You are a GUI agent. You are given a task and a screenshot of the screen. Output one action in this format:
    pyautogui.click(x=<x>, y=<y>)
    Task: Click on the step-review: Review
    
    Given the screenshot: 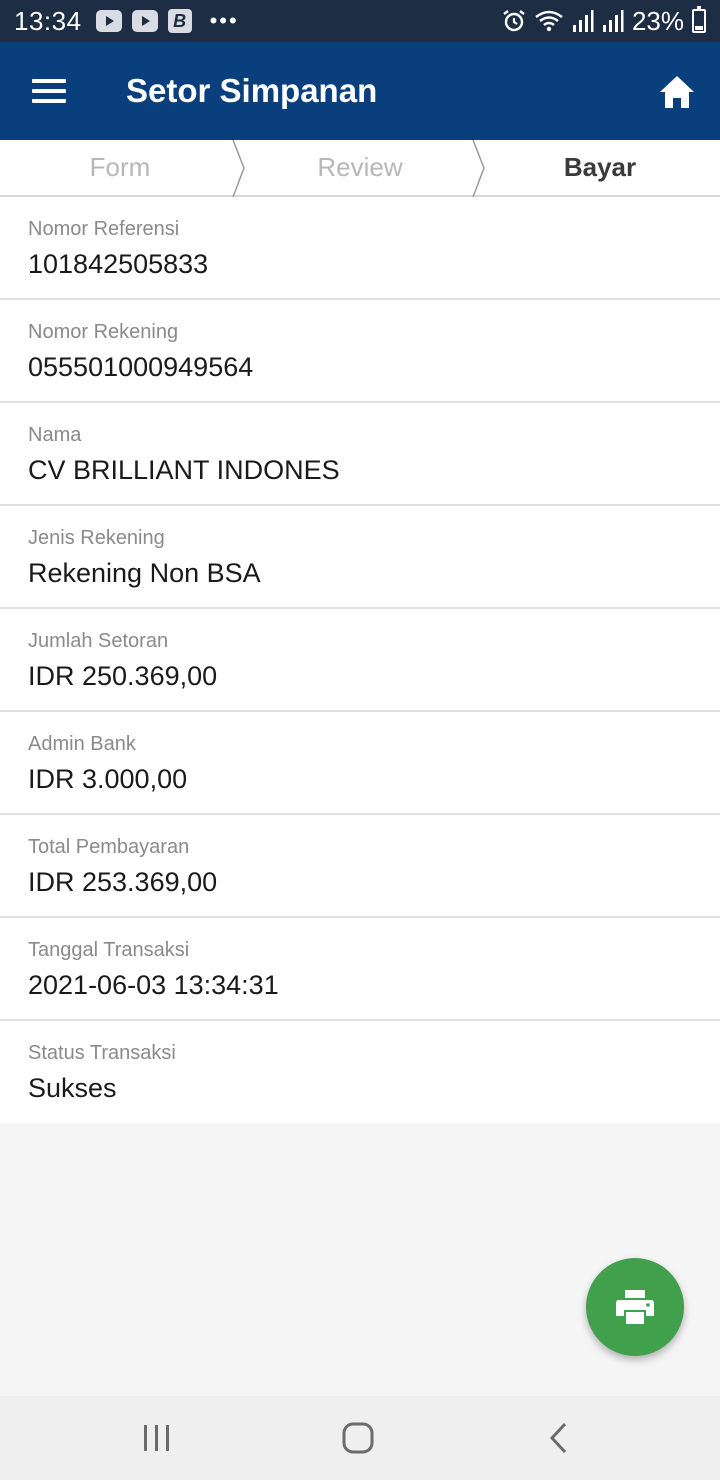 What is the action you would take?
    pyautogui.click(x=362, y=168)
    